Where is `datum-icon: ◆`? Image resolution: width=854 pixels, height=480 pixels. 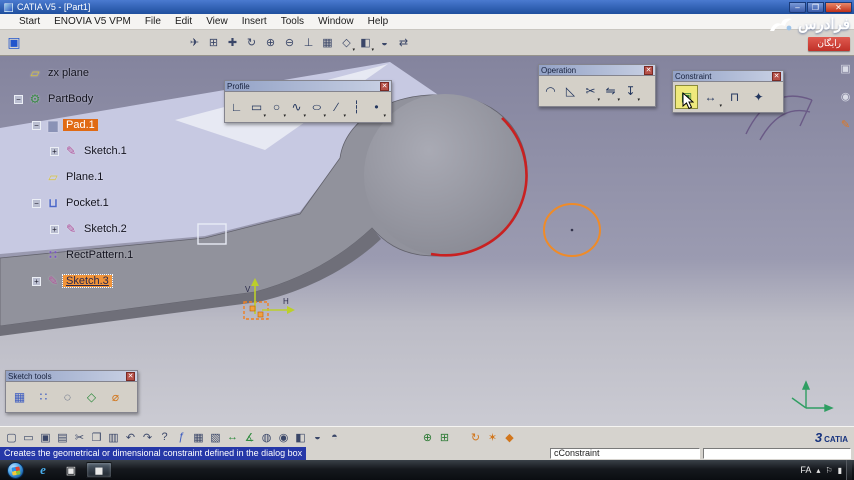 datum-icon: ◆ is located at coordinates (509, 437).